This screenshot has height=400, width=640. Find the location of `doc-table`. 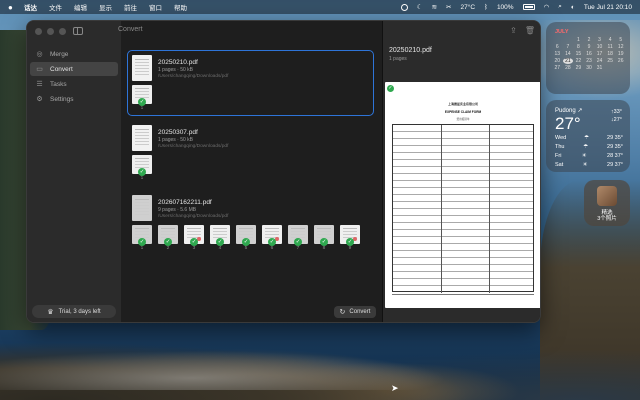

doc-table is located at coordinates (463, 208).